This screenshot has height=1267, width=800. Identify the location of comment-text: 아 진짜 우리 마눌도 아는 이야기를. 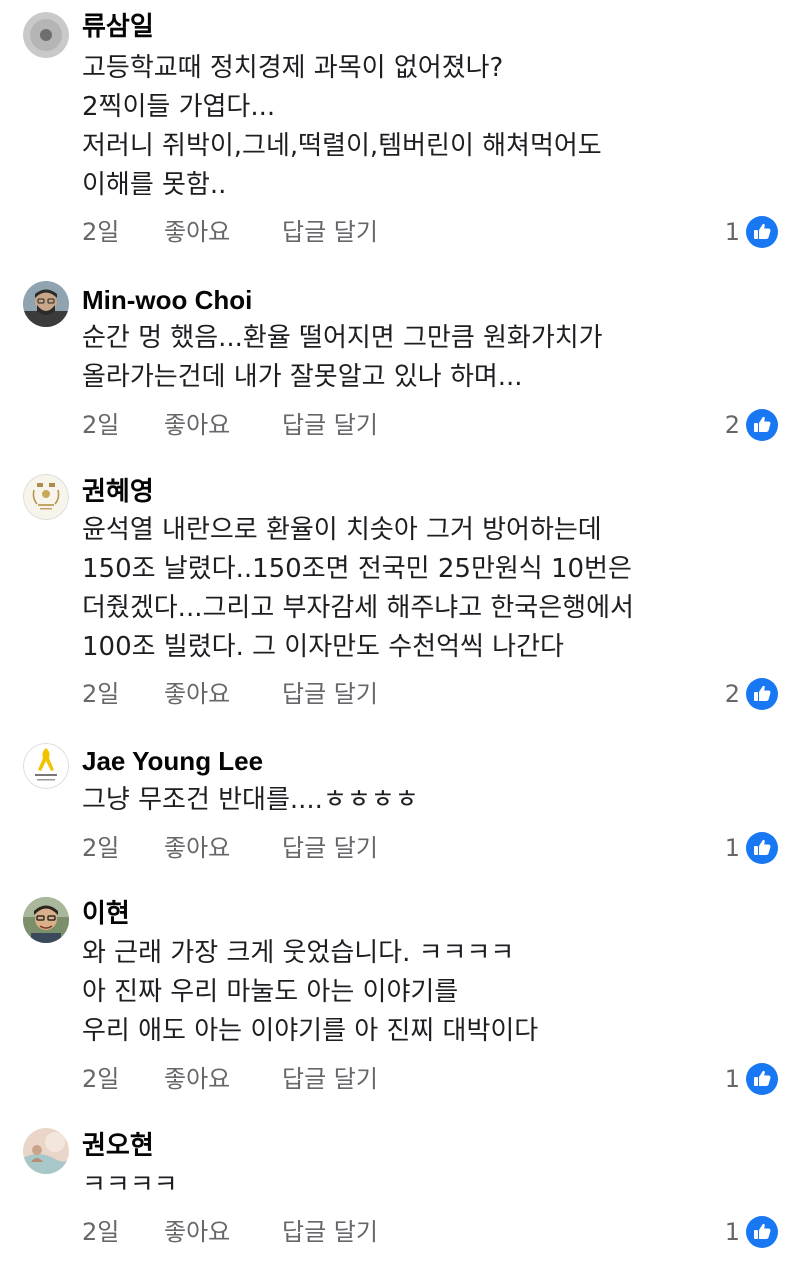
(270, 992).